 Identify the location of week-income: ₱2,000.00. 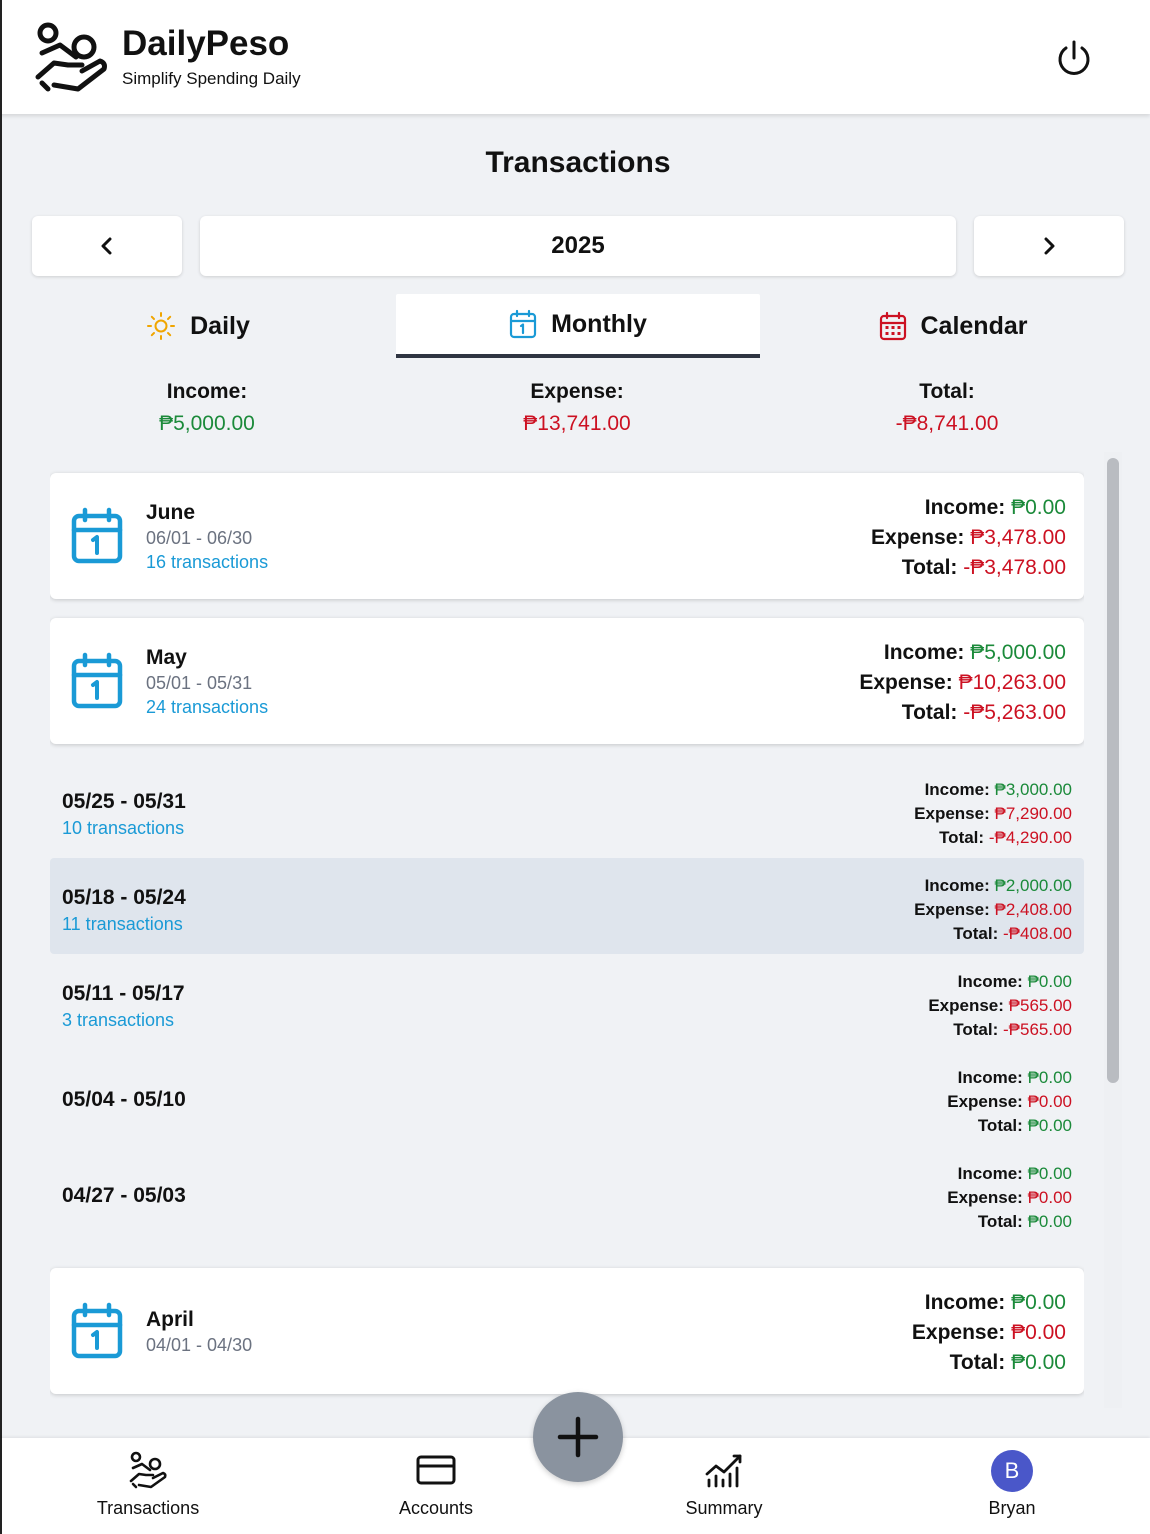
(1033, 885).